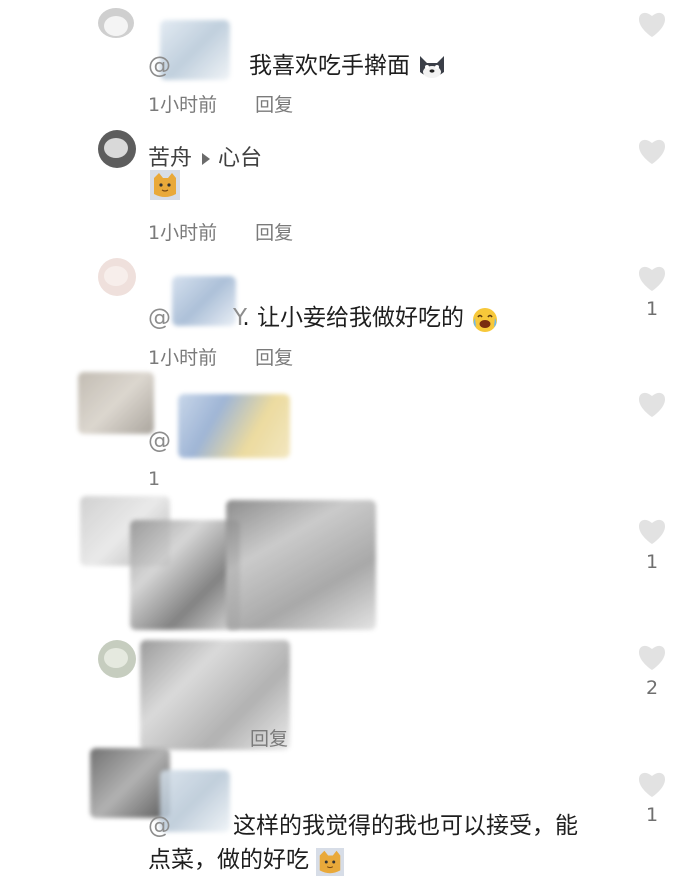  I want to click on like-count: 2, so click(652, 688).